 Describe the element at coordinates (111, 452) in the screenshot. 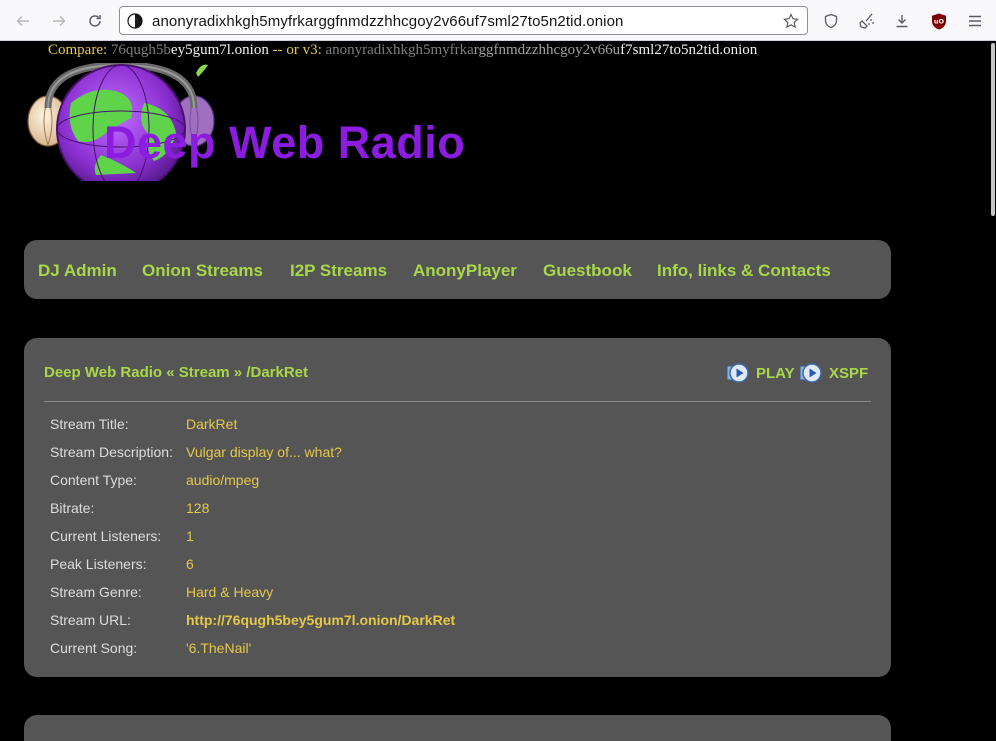

I see `field-label: Stream Description:` at that location.